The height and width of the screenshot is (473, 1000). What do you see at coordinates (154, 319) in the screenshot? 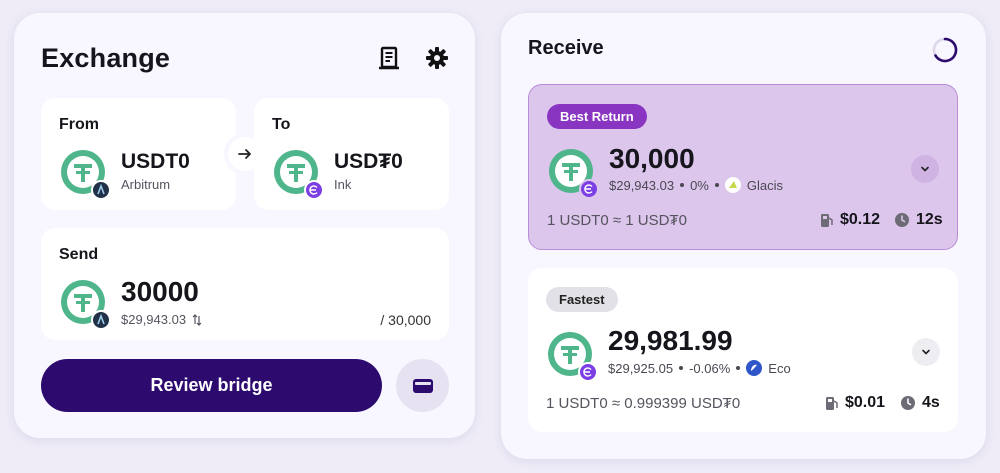
I see `send-usd-value: $29,943.03` at bounding box center [154, 319].